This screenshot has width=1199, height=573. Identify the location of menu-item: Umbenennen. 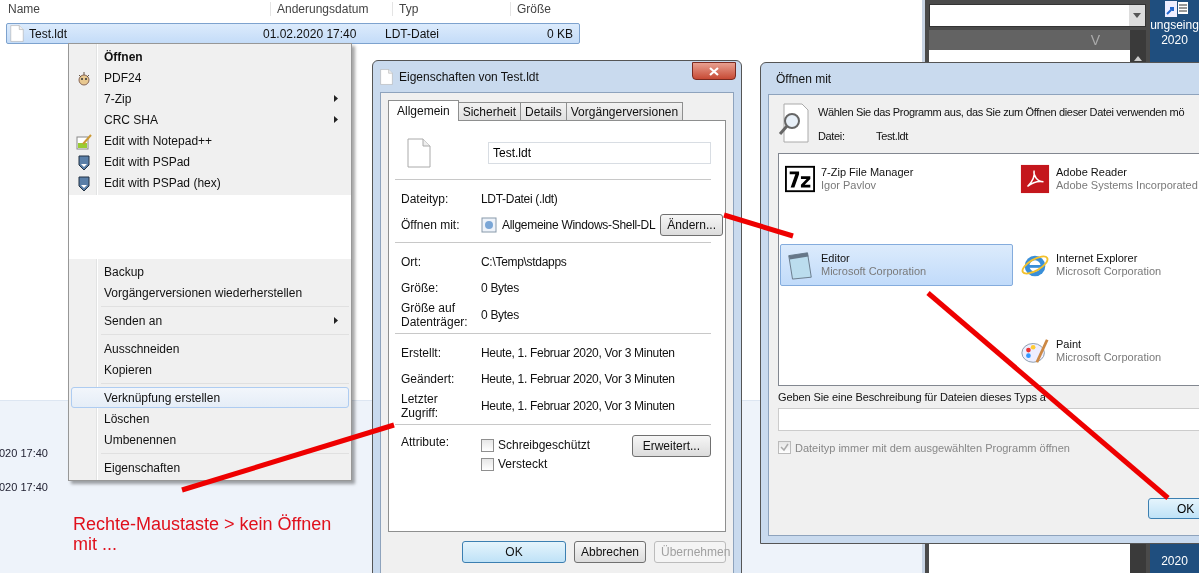
(210, 439).